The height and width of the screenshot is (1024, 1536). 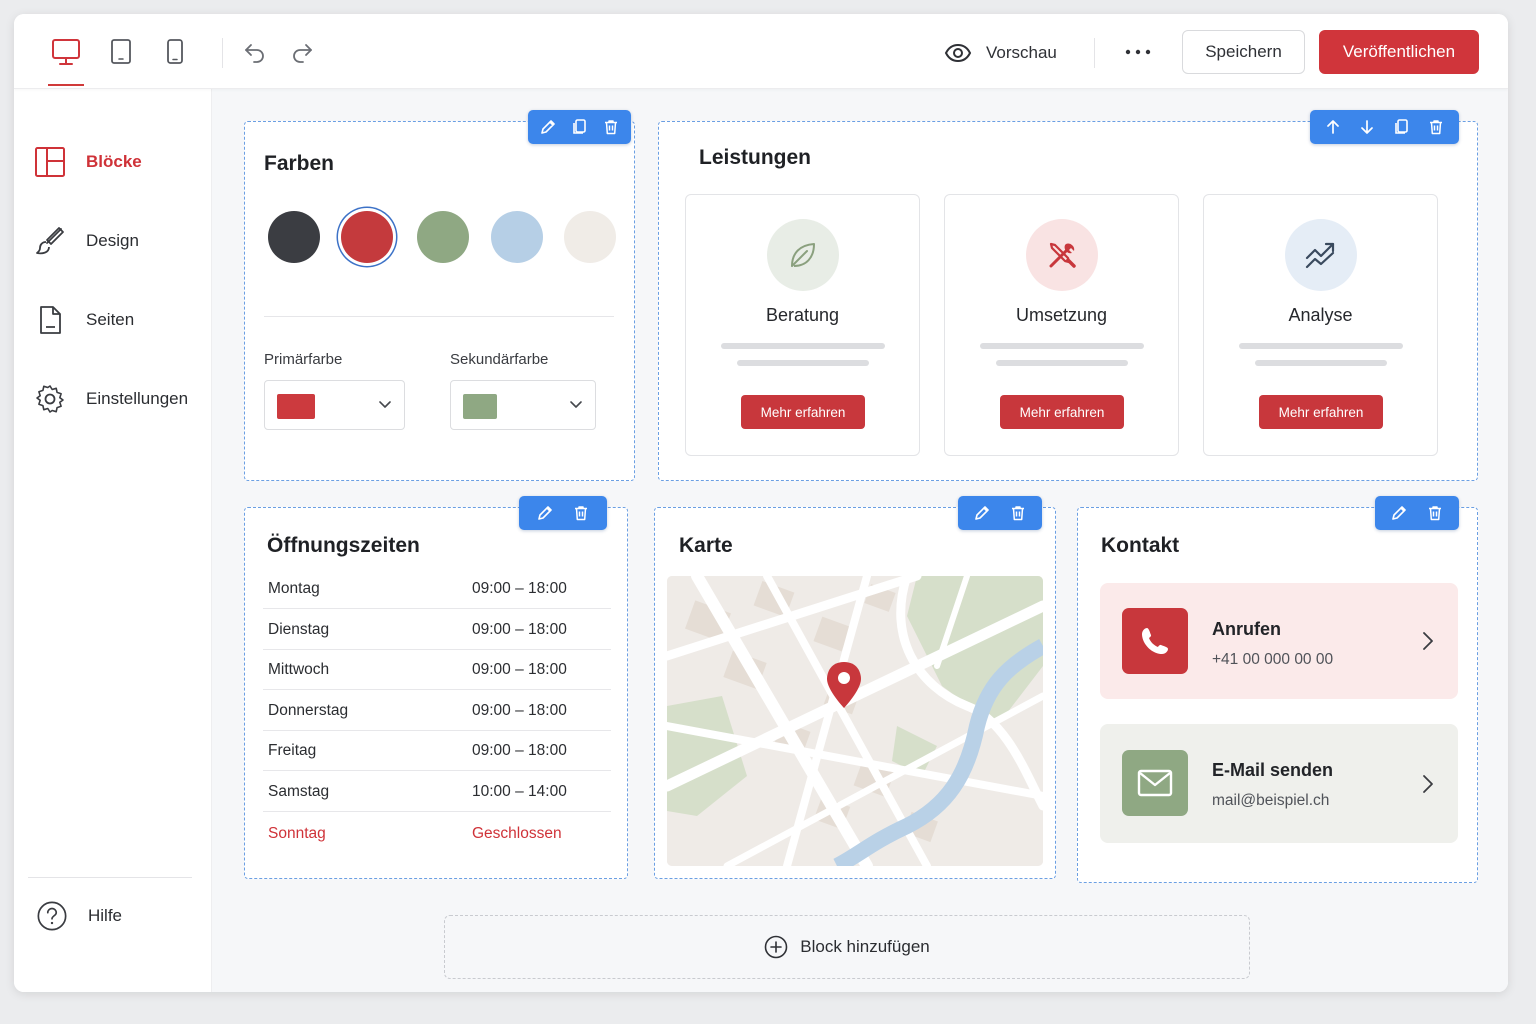 I want to click on primary-color-label: Primärfarbe, so click(x=303, y=359).